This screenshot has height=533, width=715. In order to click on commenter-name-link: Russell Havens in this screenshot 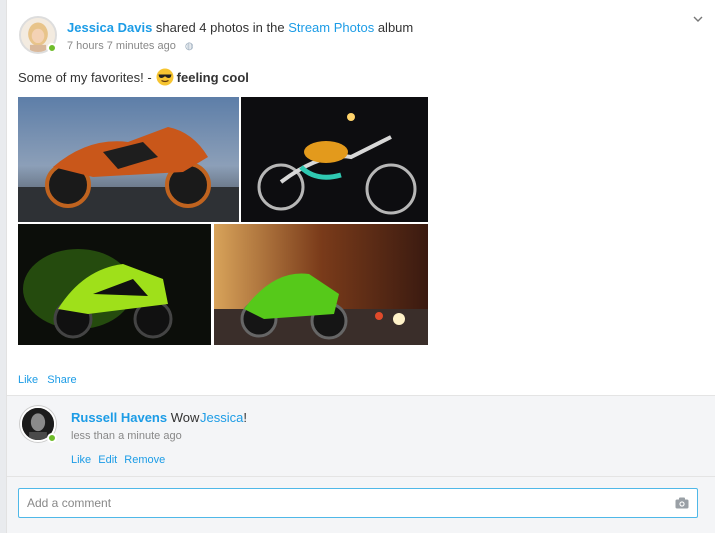, I will do `click(119, 417)`.